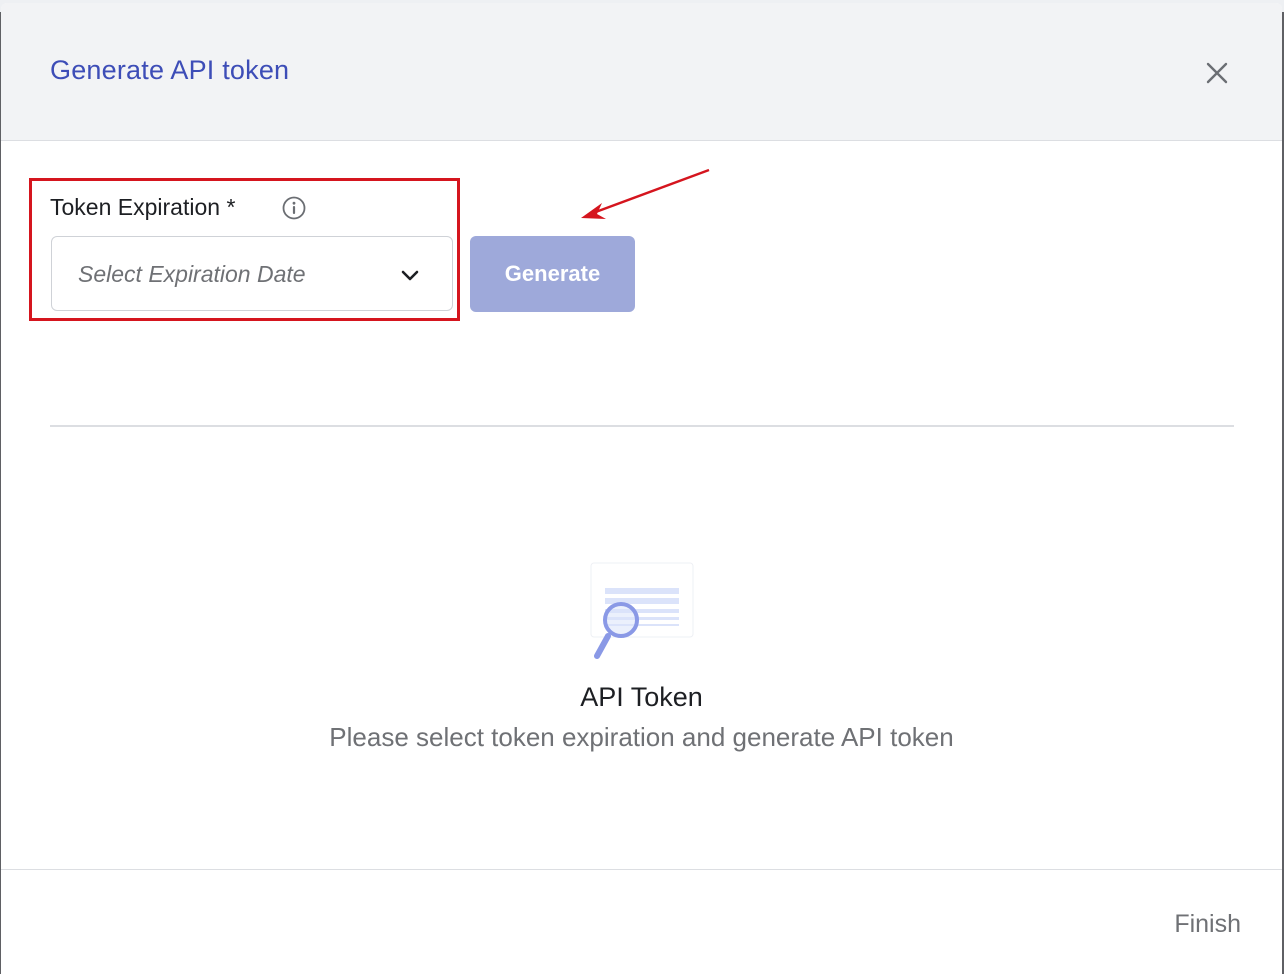 The width and height of the screenshot is (1284, 974). I want to click on expiration-select-placeholder: Select Expiration Date, so click(192, 274).